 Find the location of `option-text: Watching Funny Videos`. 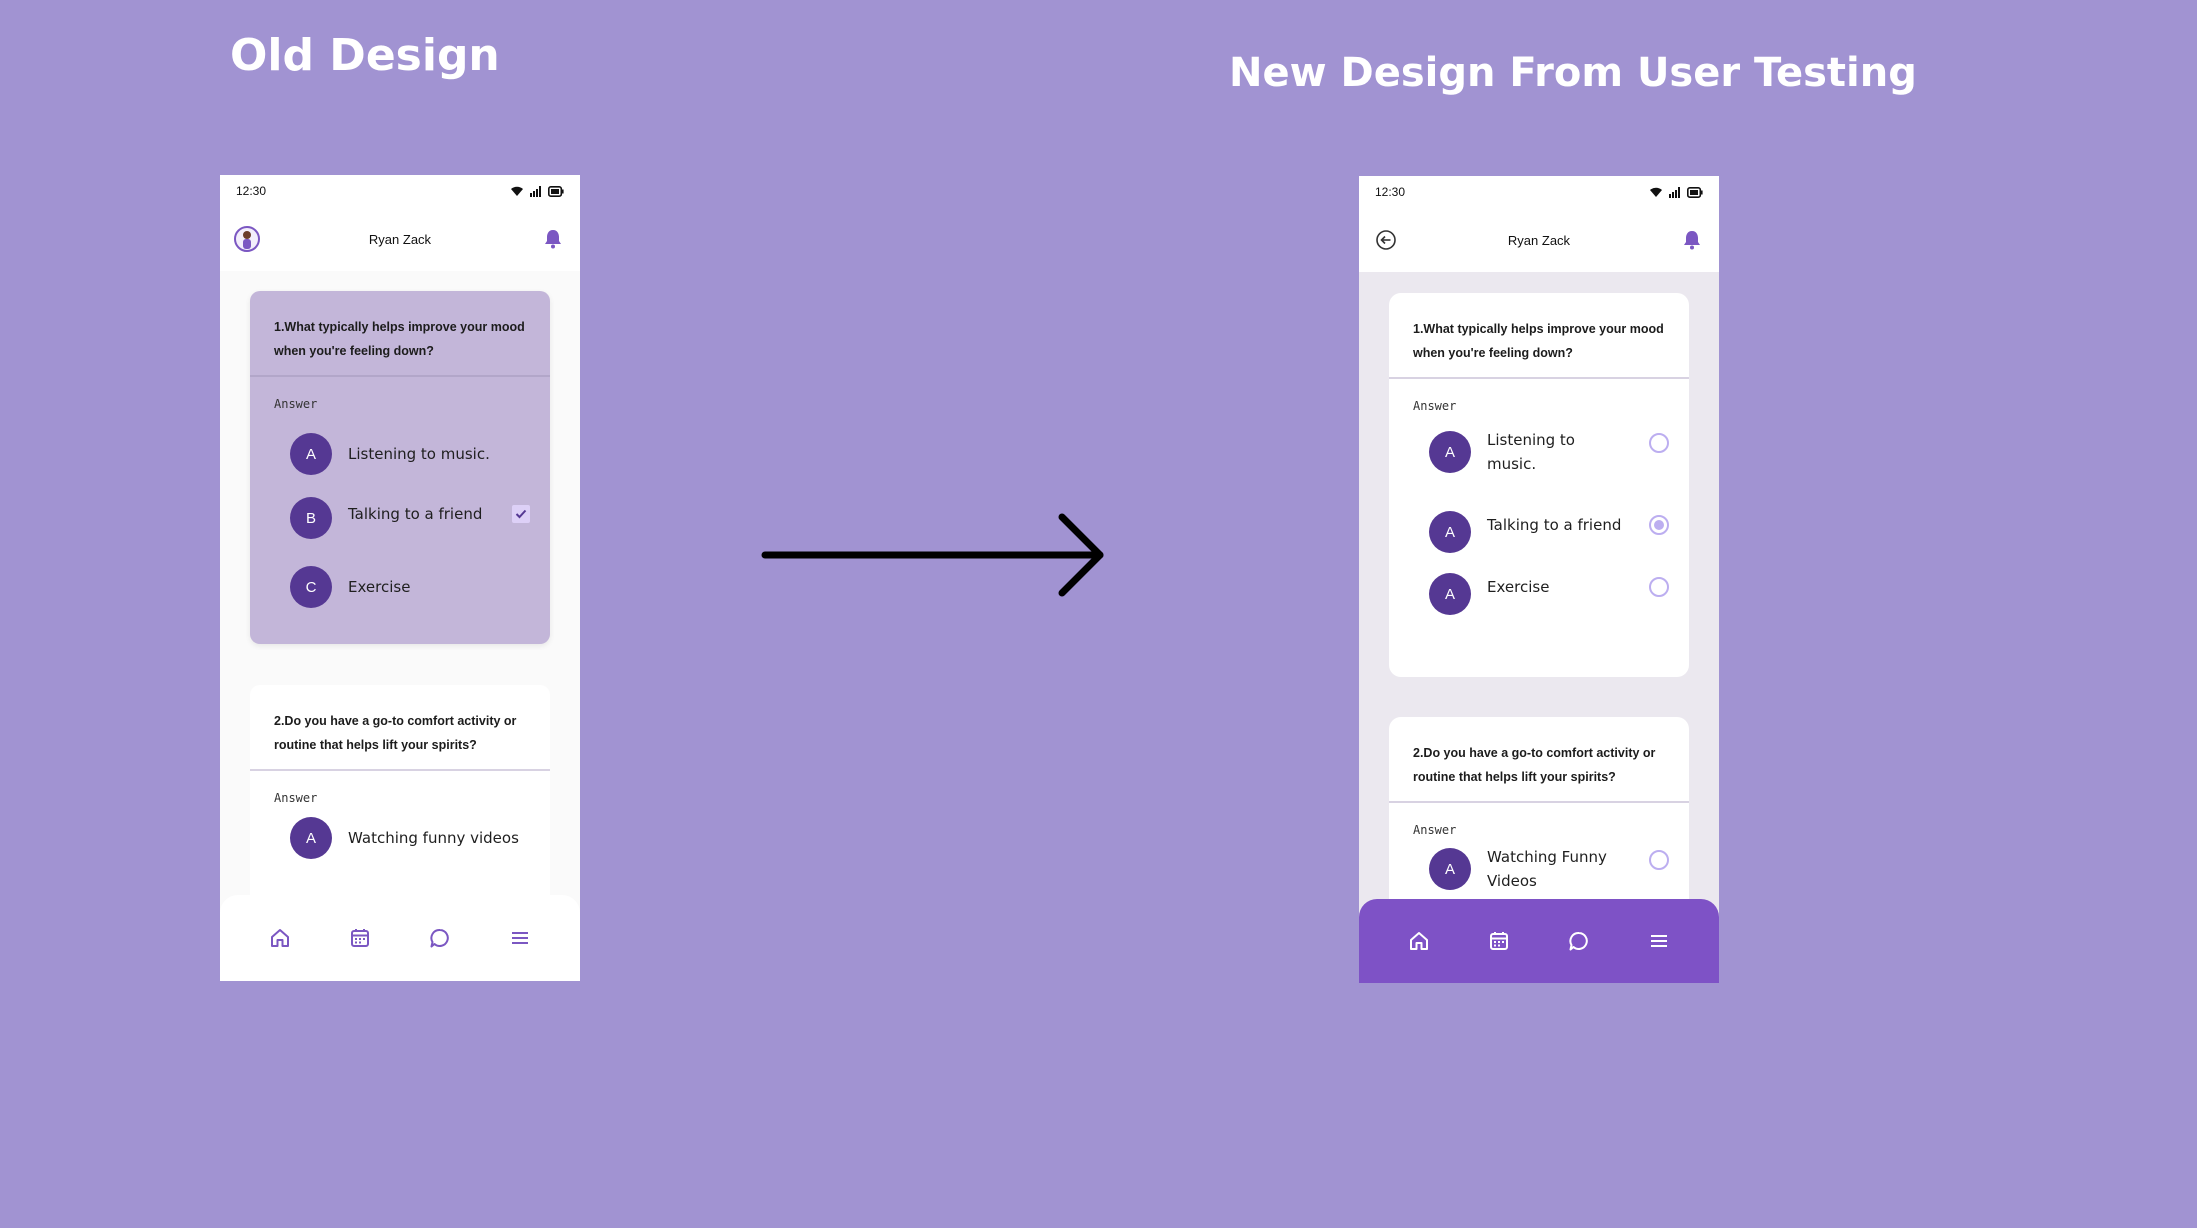

option-text: Watching Funny Videos is located at coordinates (1547, 869).